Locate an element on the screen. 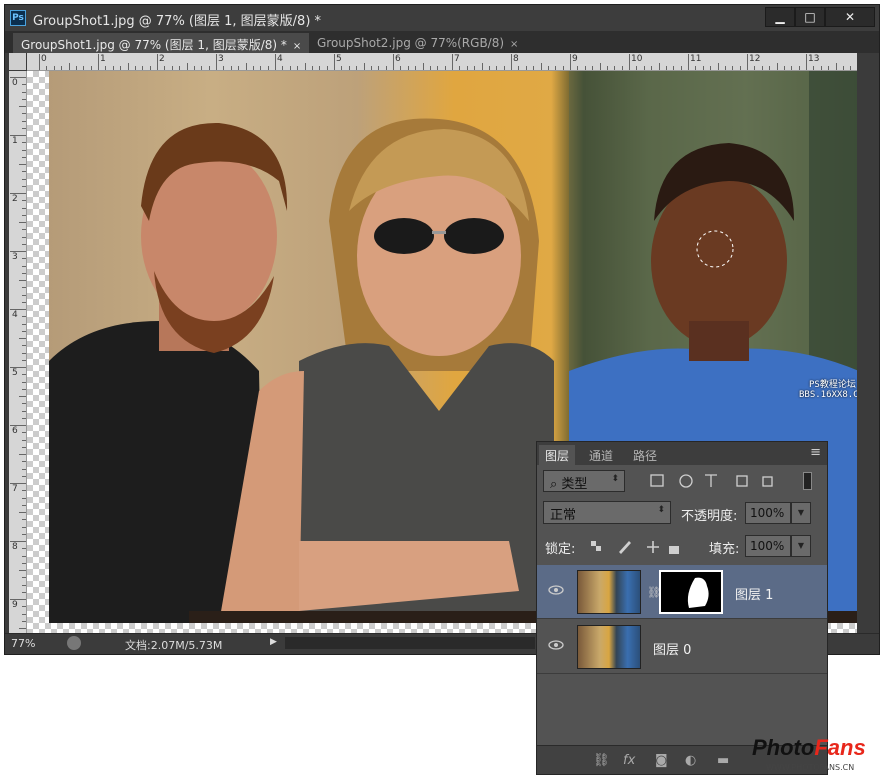 This screenshot has height=775, width=884. layer-name: 图层 1 is located at coordinates (754, 593).